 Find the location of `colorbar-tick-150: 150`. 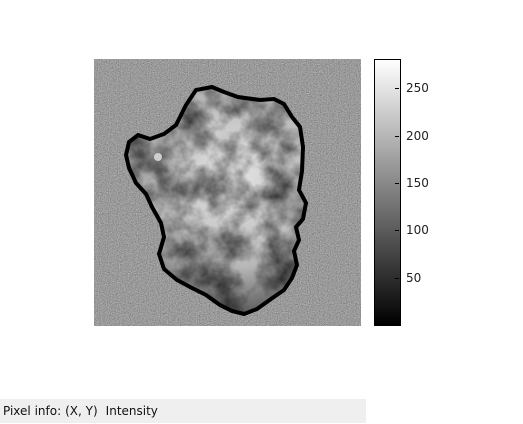

colorbar-tick-150: 150 is located at coordinates (412, 183).